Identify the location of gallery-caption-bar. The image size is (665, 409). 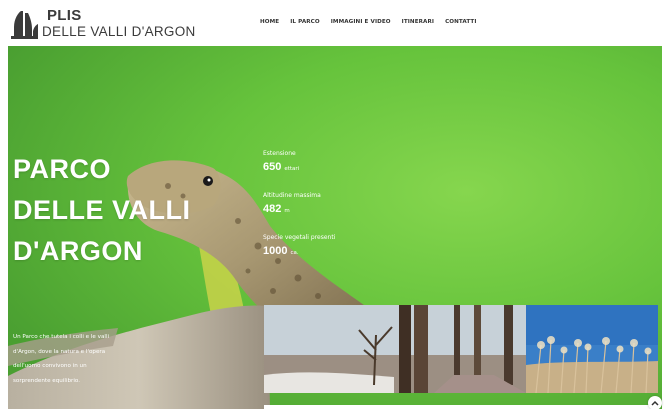
(461, 407).